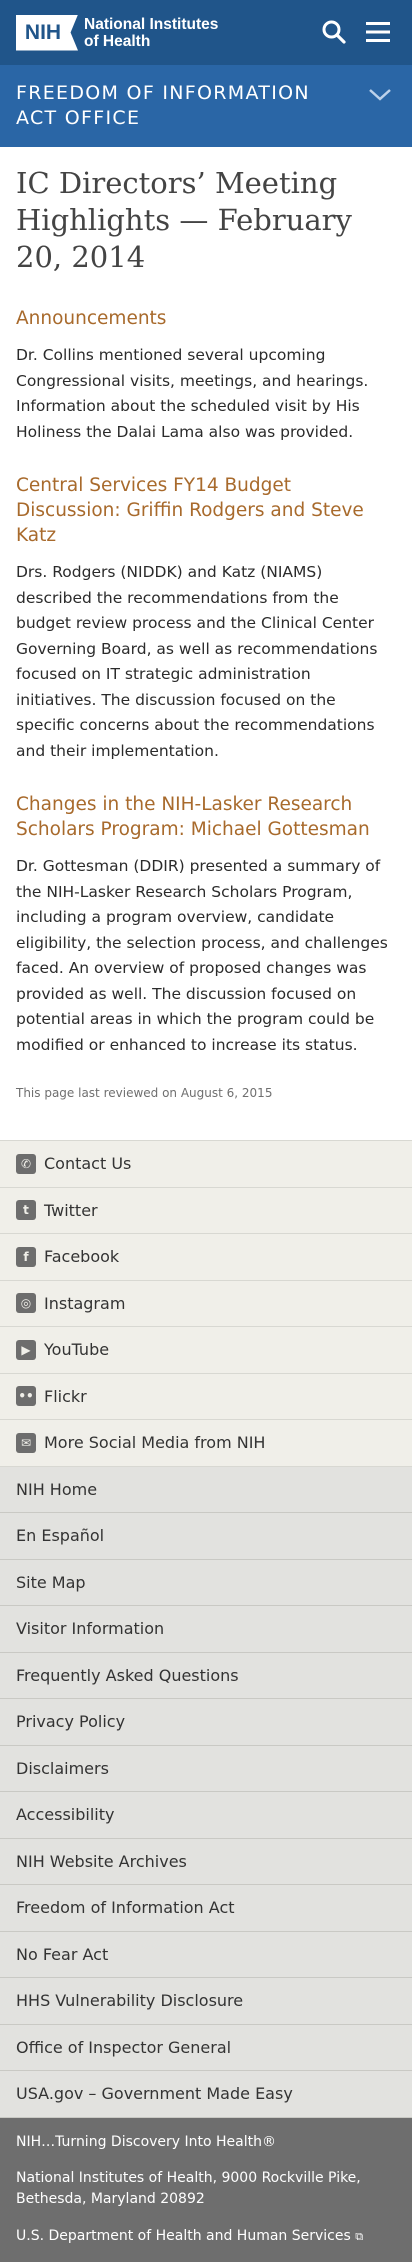  Describe the element at coordinates (151, 24) in the screenshot. I see `logo-line-1: National Institutes` at that location.